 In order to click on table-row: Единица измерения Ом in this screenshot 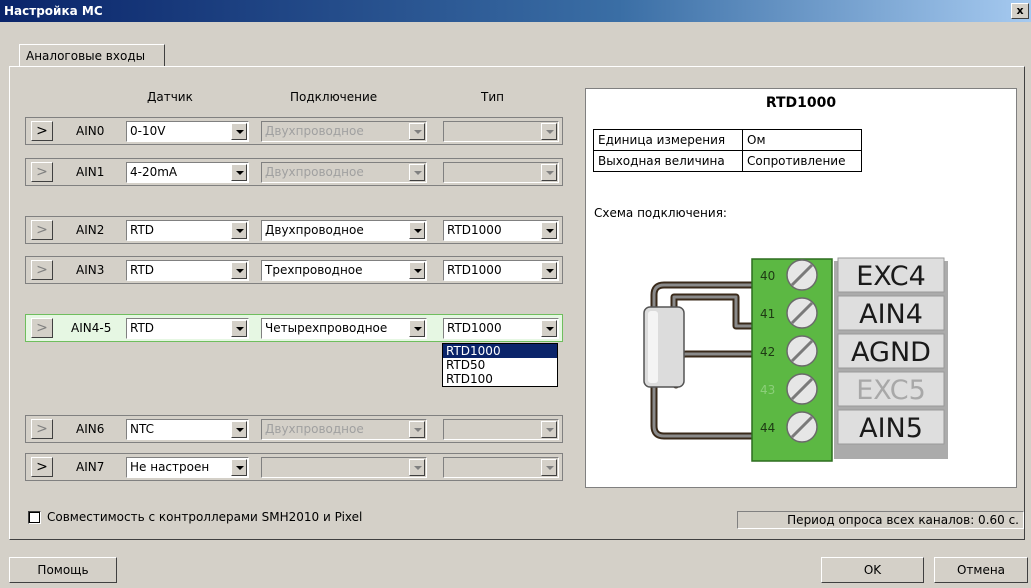, I will do `click(727, 140)`.